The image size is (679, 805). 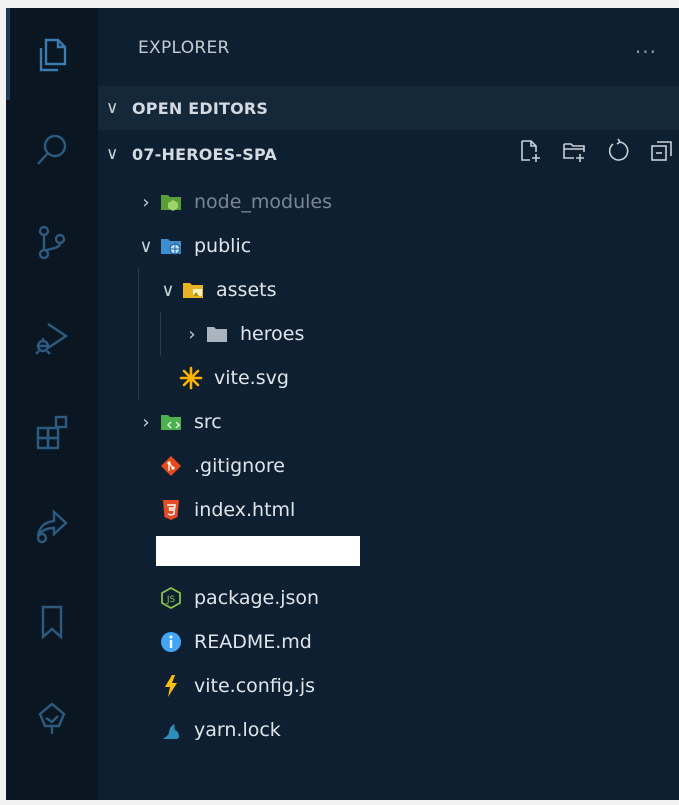 I want to click on open-editors-label: OPEN EDITORS, so click(x=200, y=108).